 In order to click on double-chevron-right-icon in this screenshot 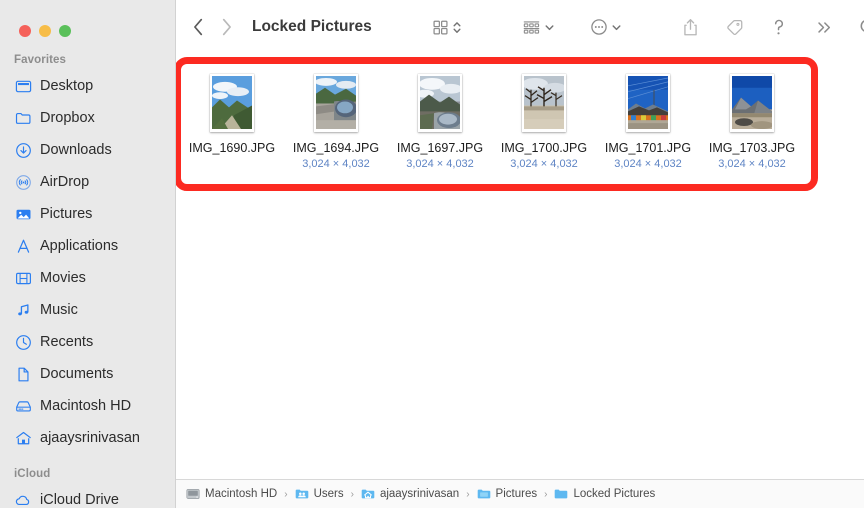, I will do `click(824, 27)`.